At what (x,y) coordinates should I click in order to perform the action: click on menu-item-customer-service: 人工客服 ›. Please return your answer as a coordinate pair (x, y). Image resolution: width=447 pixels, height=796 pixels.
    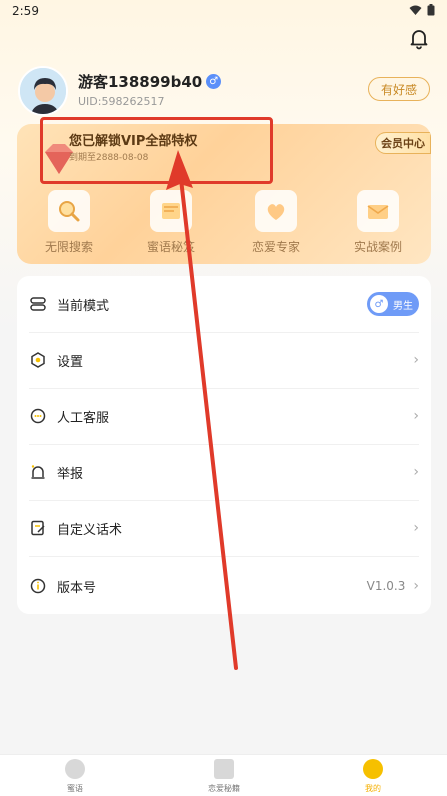
    Looking at the image, I should click on (224, 416).